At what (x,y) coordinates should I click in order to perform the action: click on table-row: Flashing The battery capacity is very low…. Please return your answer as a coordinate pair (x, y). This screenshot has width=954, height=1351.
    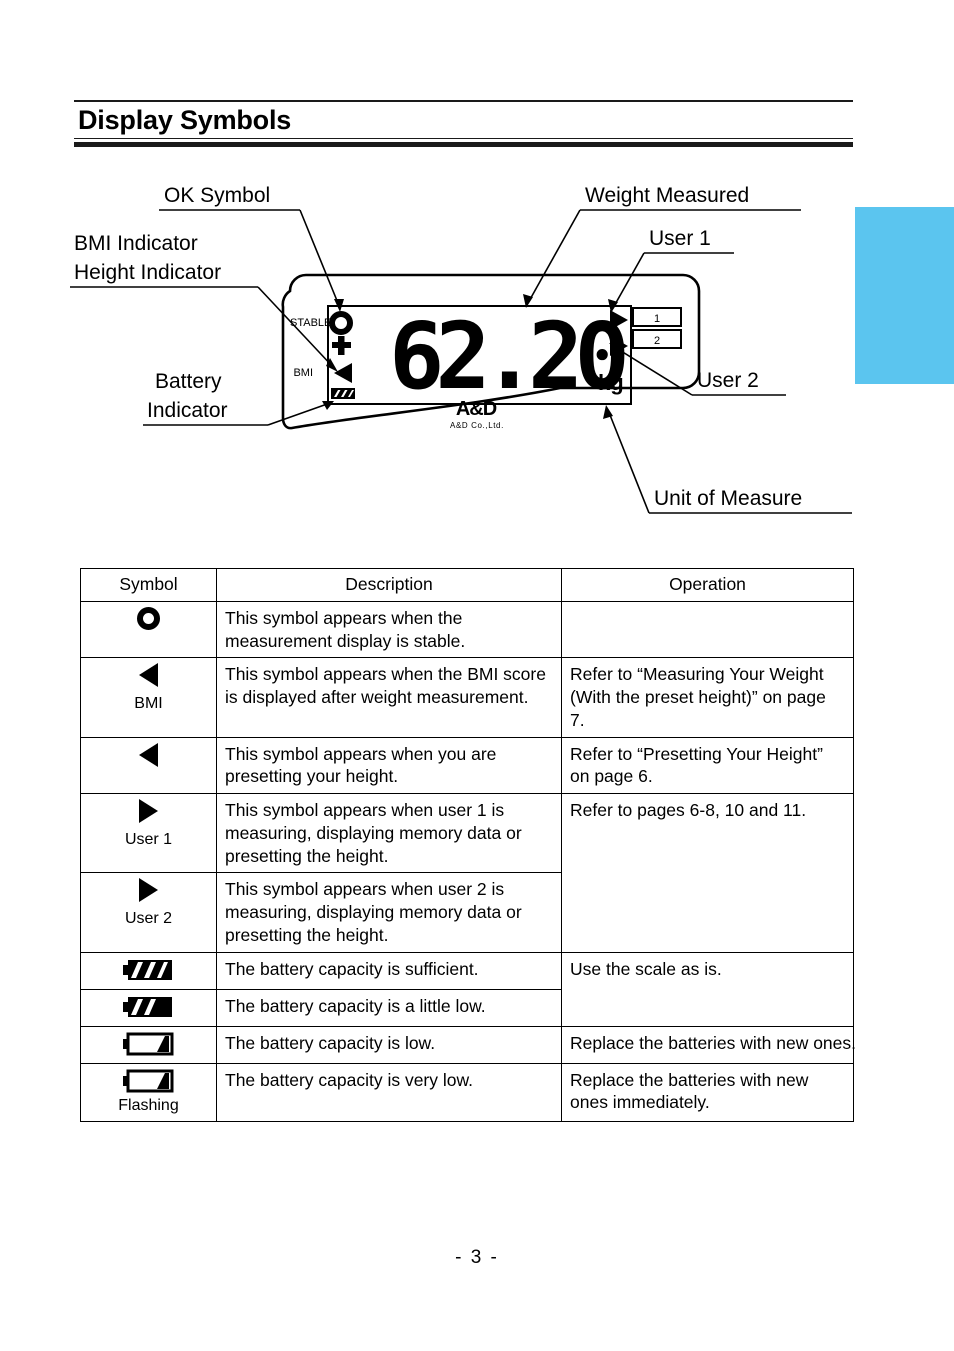
    Looking at the image, I should click on (467, 1092).